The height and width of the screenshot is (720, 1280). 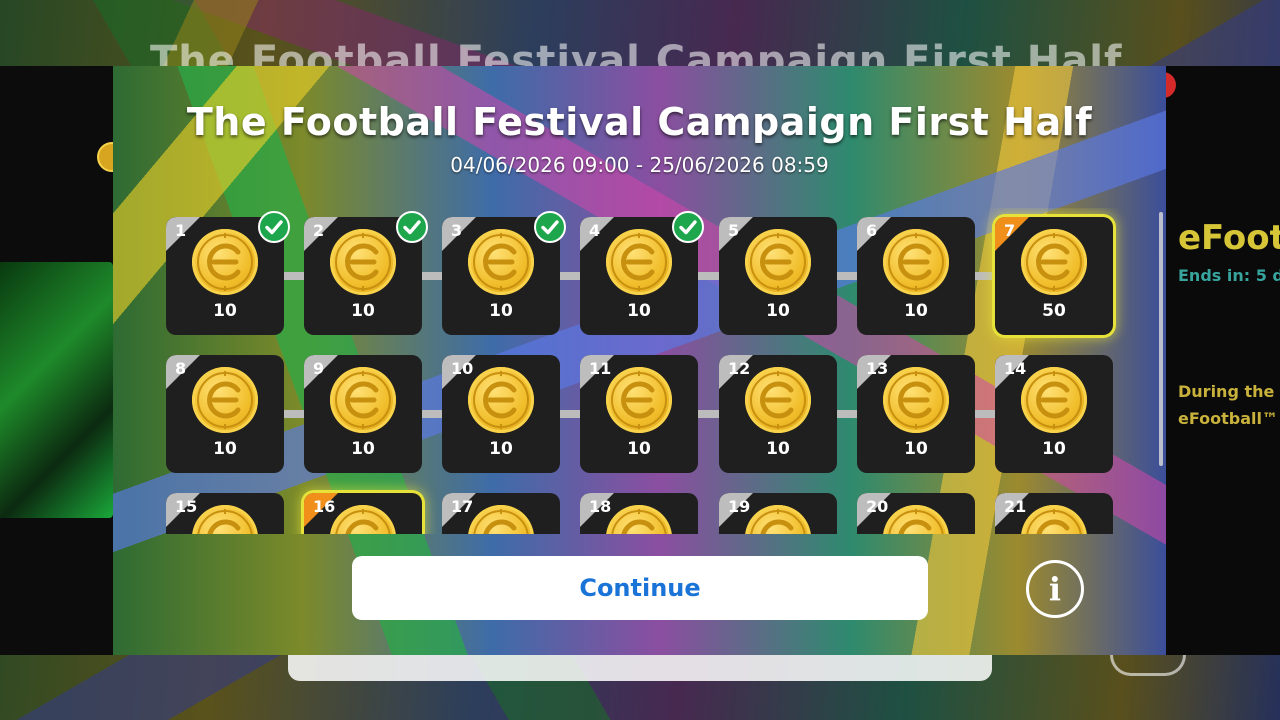 I want to click on reward-card-day-12: 12 10, so click(x=778, y=414).